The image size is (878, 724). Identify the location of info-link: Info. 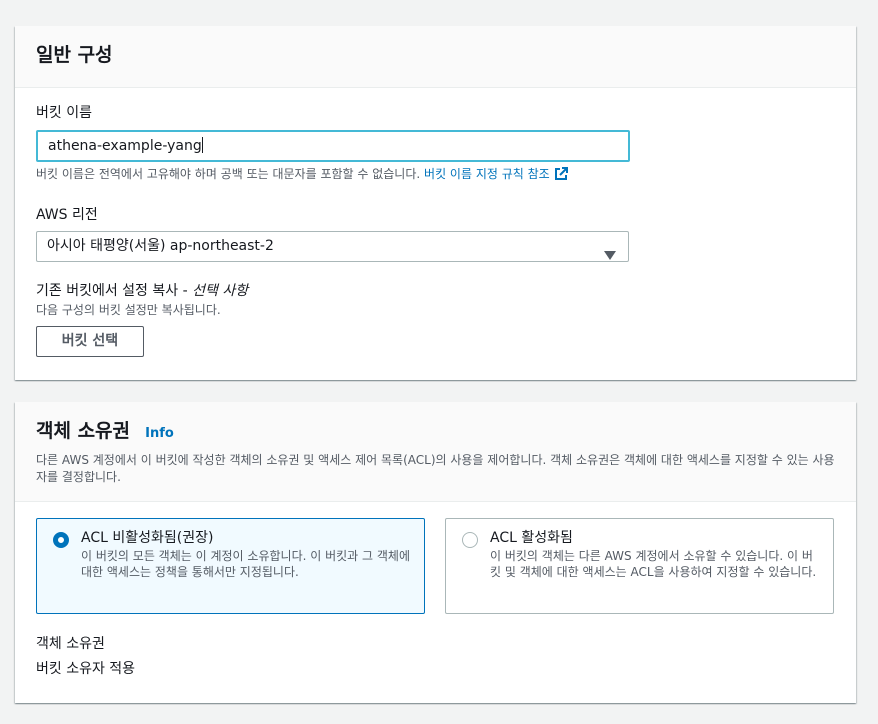
(159, 433).